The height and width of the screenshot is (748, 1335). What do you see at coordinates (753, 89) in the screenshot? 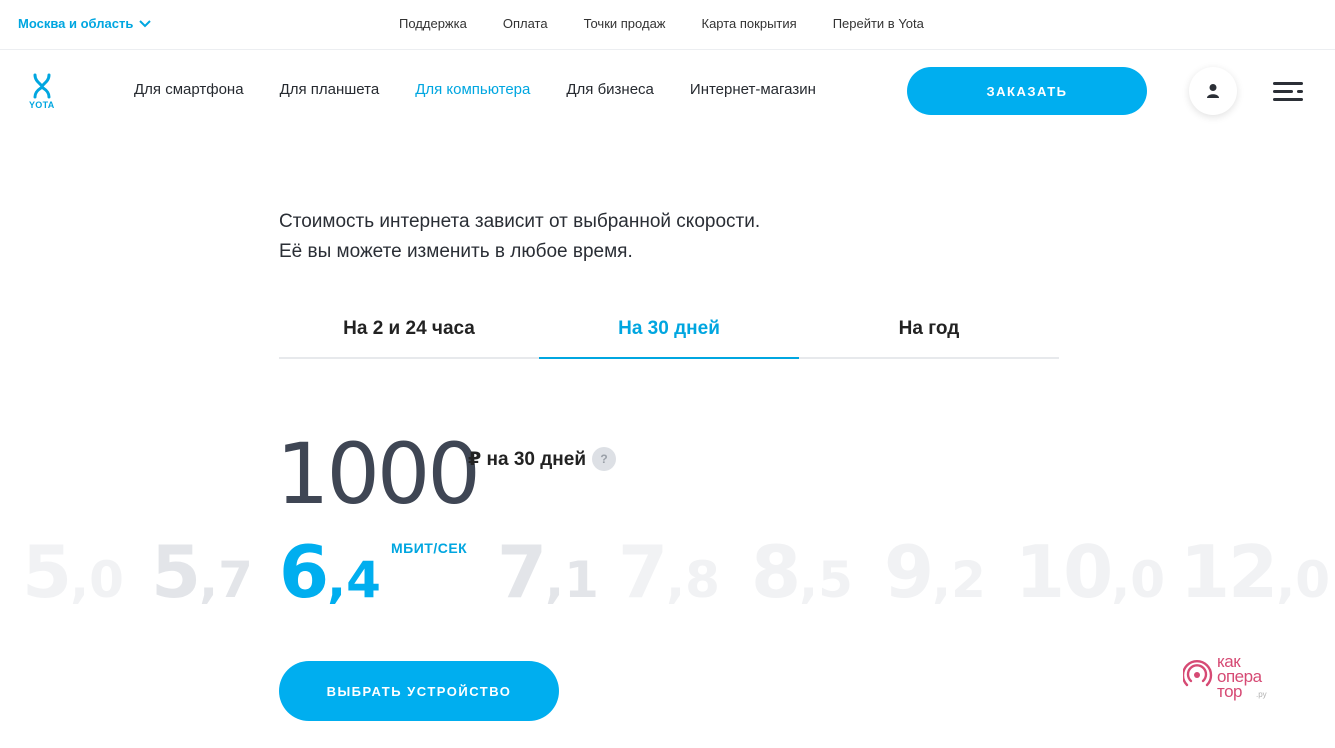
I see `nav-item-shop: Интернет-магазин` at bounding box center [753, 89].